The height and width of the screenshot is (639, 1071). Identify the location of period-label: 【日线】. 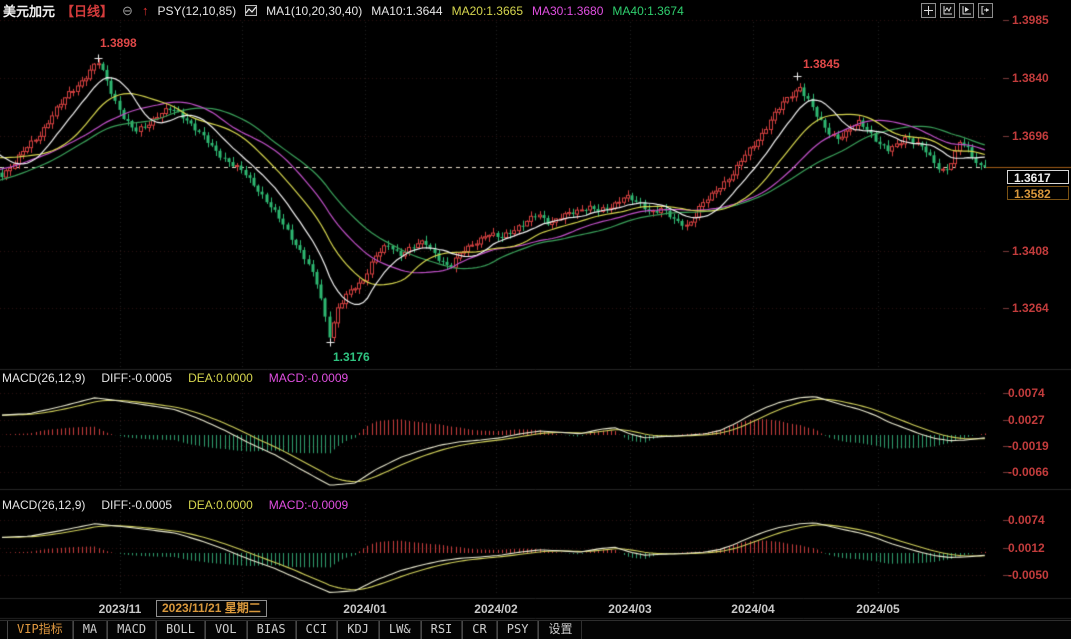
(87, 10).